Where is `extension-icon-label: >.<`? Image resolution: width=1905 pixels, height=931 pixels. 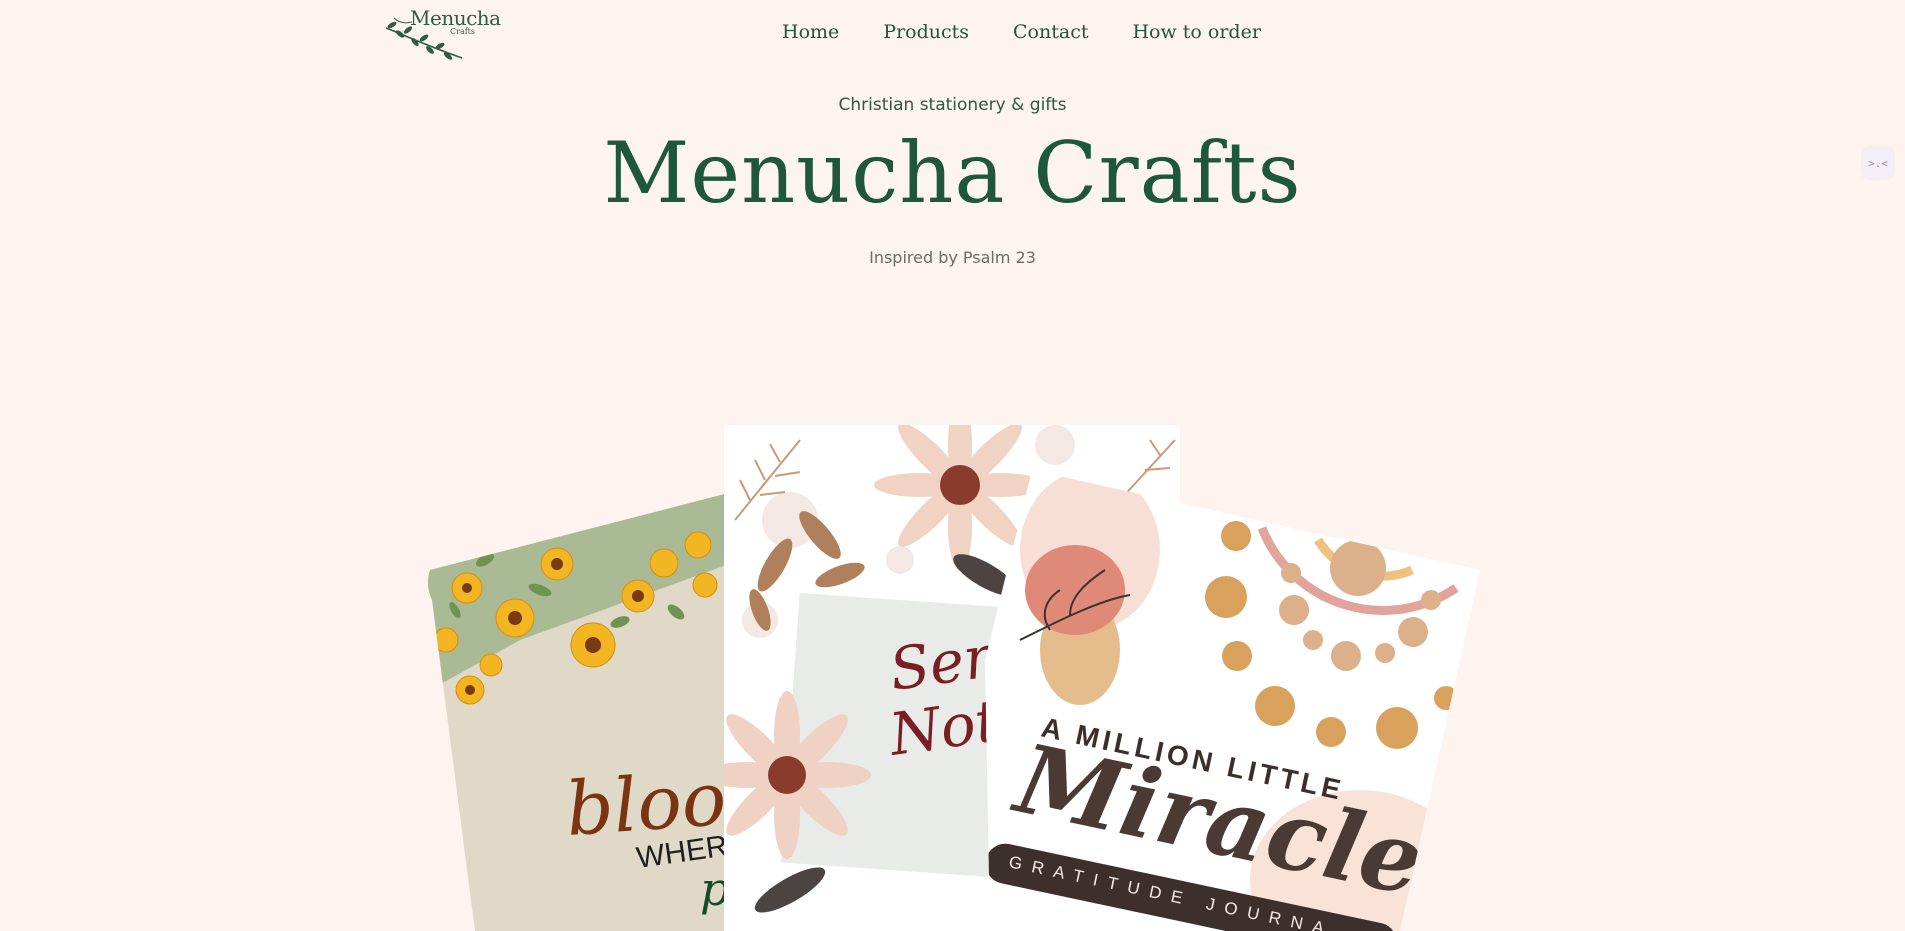
extension-icon-label: >.< is located at coordinates (1878, 163).